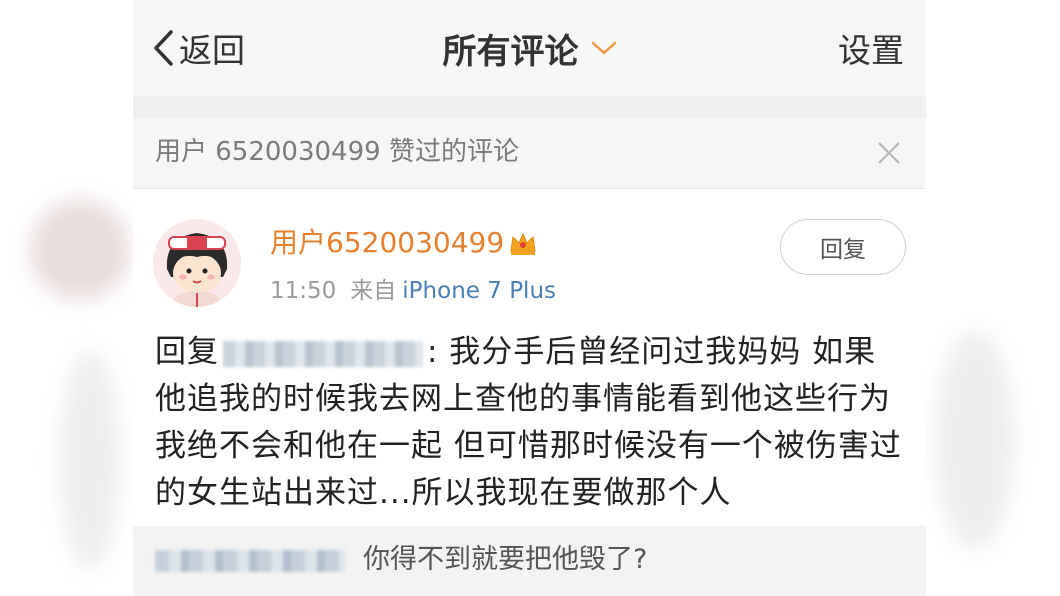 The width and height of the screenshot is (1060, 596). I want to click on username-text: 用户6520030499, so click(387, 242).